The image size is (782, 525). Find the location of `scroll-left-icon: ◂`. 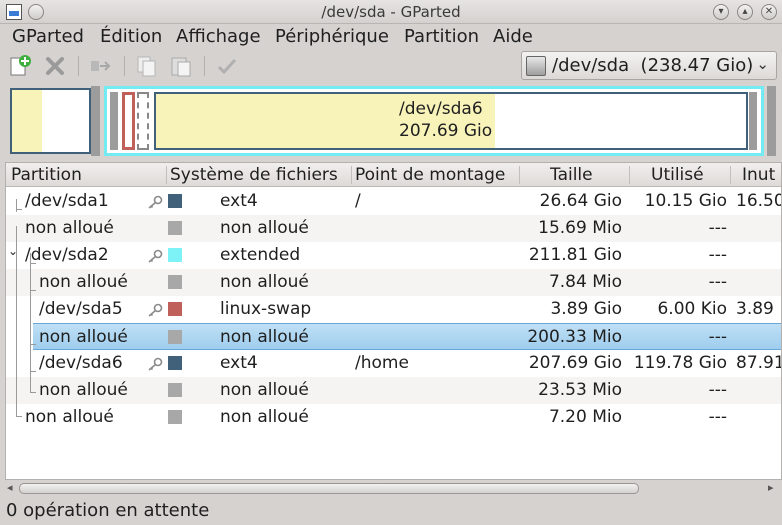

scroll-left-icon: ◂ is located at coordinates (10, 487).